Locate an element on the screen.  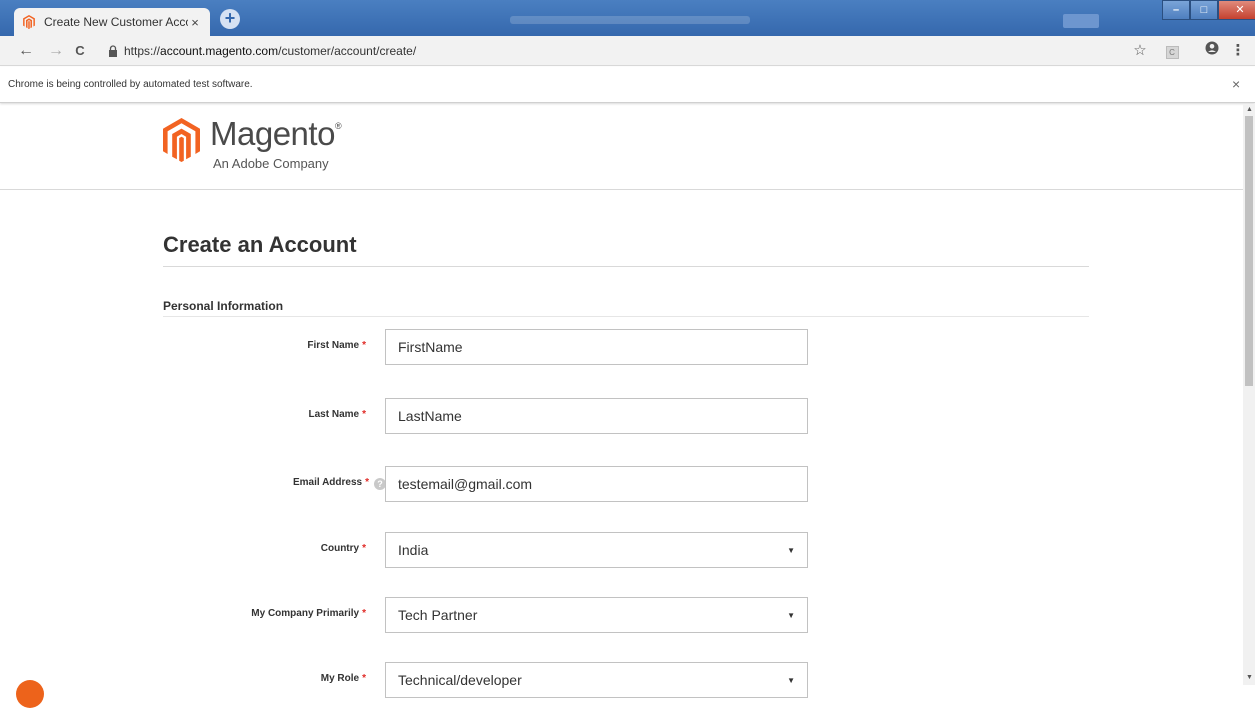
country-label: Country * is located at coordinates (343, 548).